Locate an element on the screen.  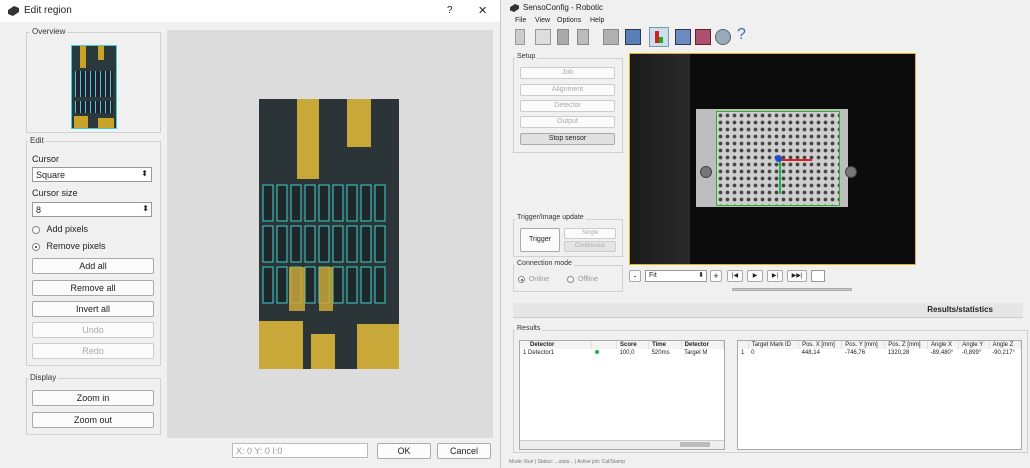
layers-icon is located at coordinates (683, 37).